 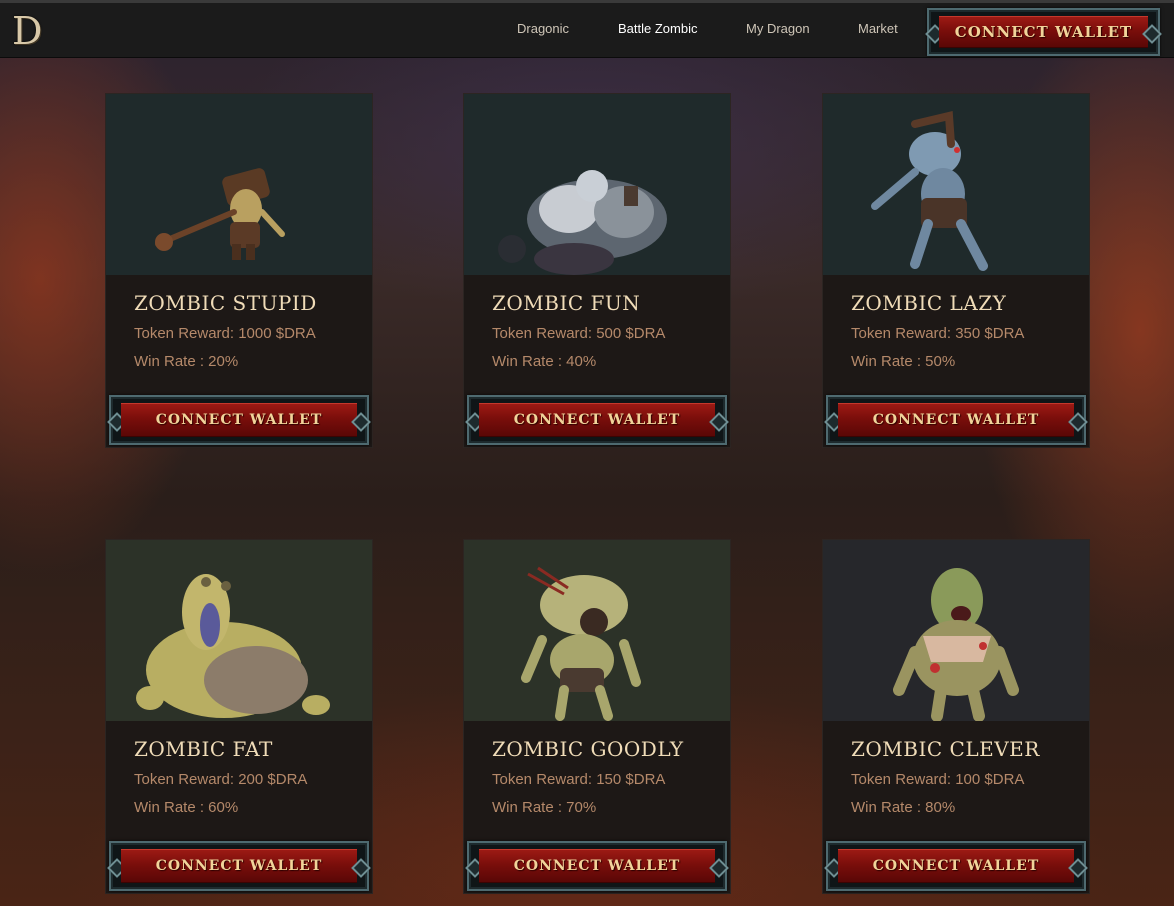 I want to click on zombie-image-goodly, so click(x=597, y=630).